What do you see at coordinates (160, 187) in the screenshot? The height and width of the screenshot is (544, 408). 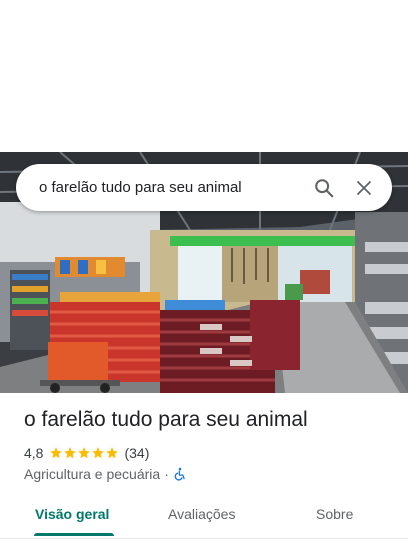 I see `search-input: o farelão tudo para seu animal` at bounding box center [160, 187].